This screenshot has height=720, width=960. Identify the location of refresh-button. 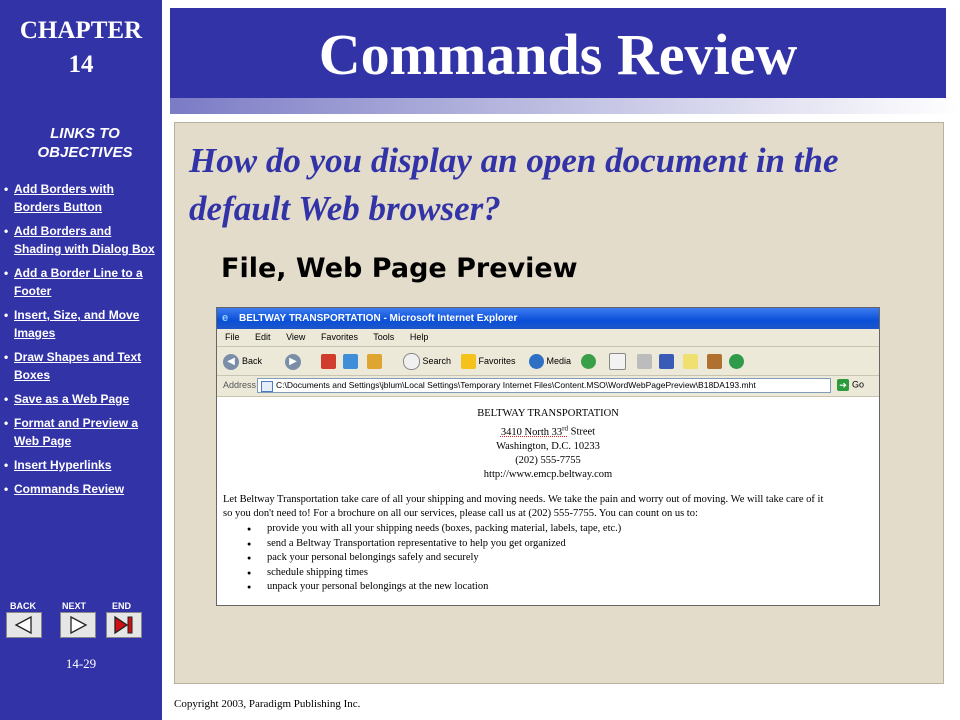
(350, 361).